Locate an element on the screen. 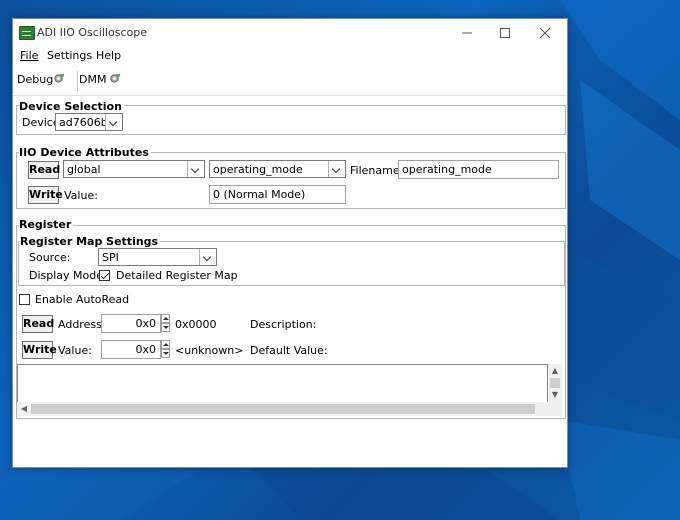 The image size is (680, 520). enable-autoread-label: Enable AutoRead is located at coordinates (82, 299).